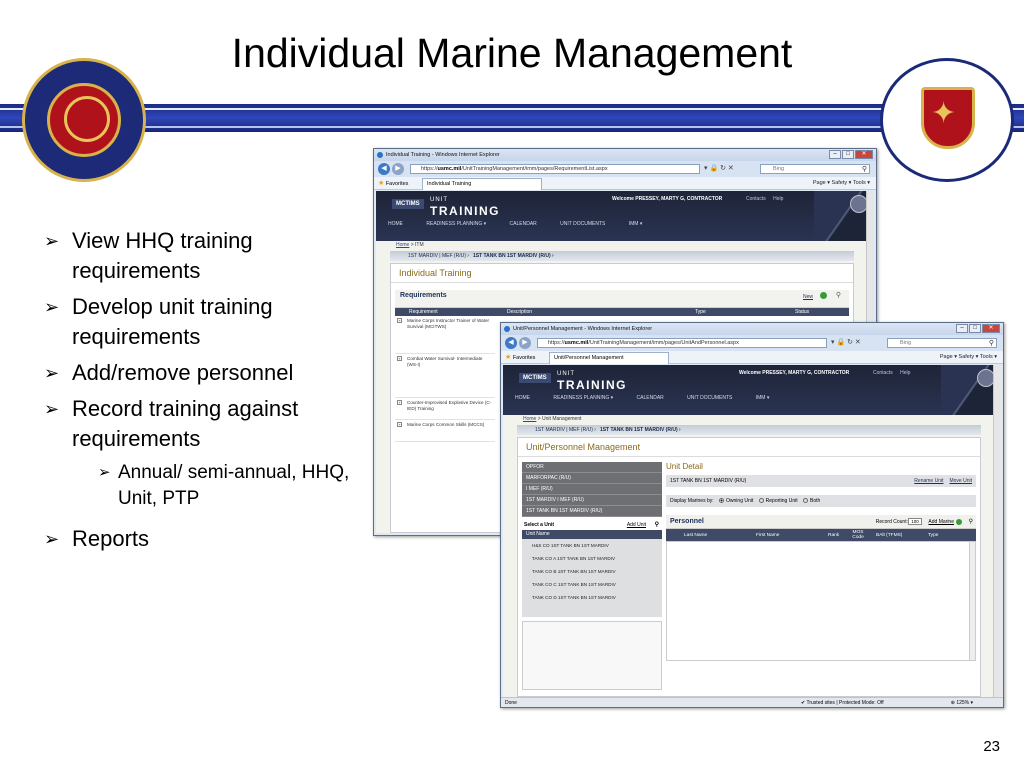 This screenshot has height=768, width=1024. Describe the element at coordinates (592, 511) in the screenshot. I see `unit-hierarchy-item: 1ST TANK BN 1ST MARDIV (R/U)` at that location.